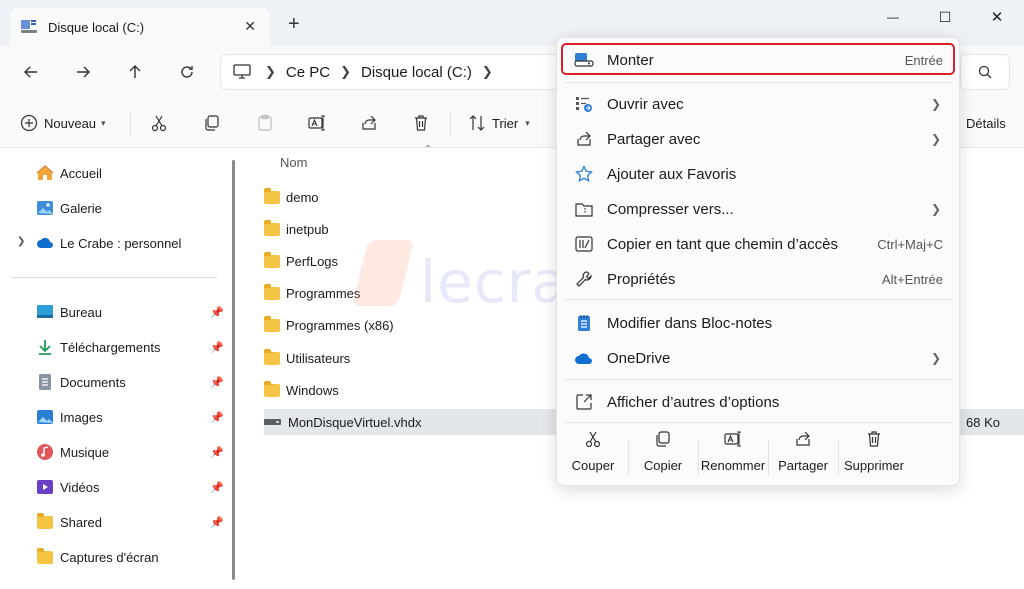 The image size is (1024, 589). Describe the element at coordinates (477, 123) in the screenshot. I see `sort-icon` at that location.